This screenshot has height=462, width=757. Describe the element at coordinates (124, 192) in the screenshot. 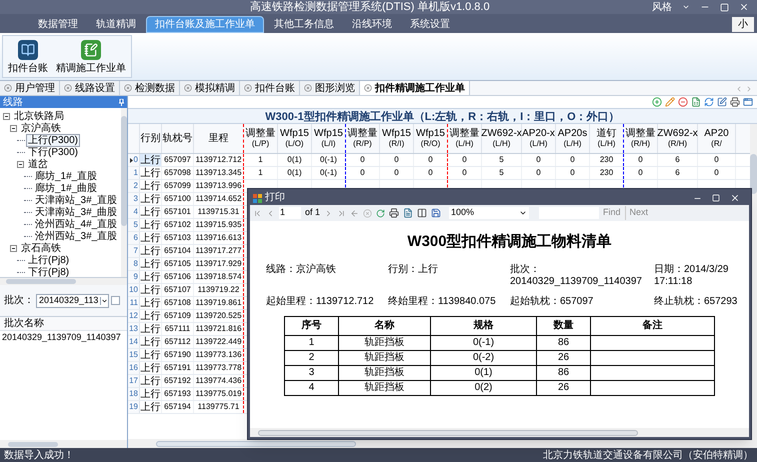

I see `vertical-scrollbar` at that location.